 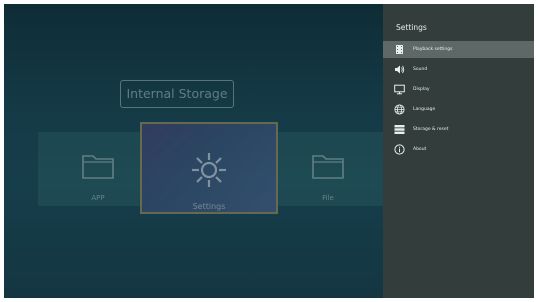 What do you see at coordinates (399, 49) in the screenshot?
I see `playback-icon` at bounding box center [399, 49].